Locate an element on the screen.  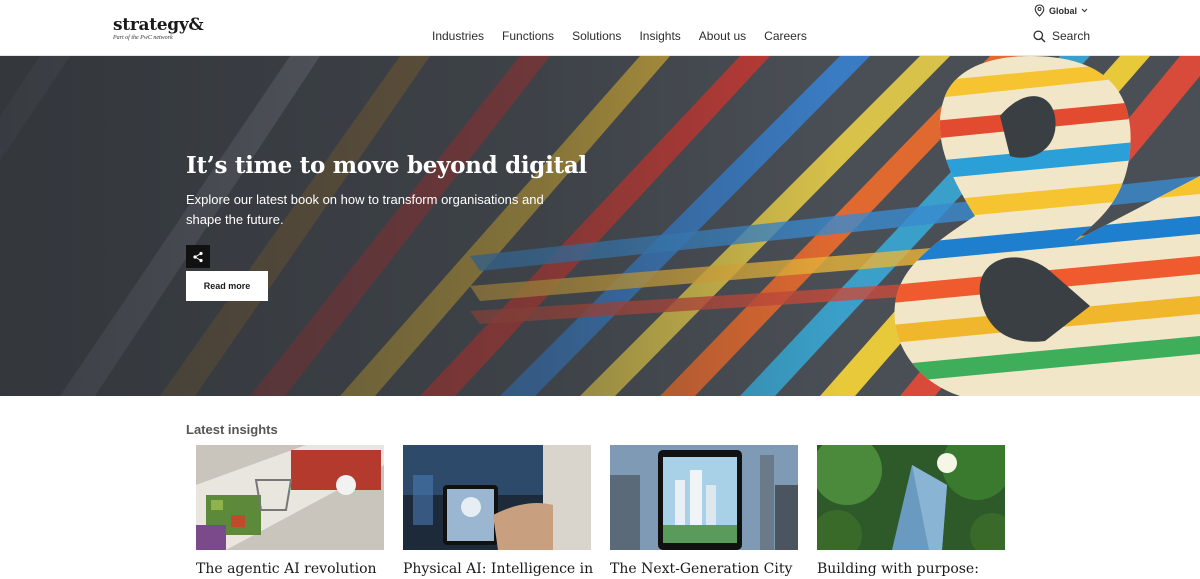
logo-text: strategy& is located at coordinates (158, 25).